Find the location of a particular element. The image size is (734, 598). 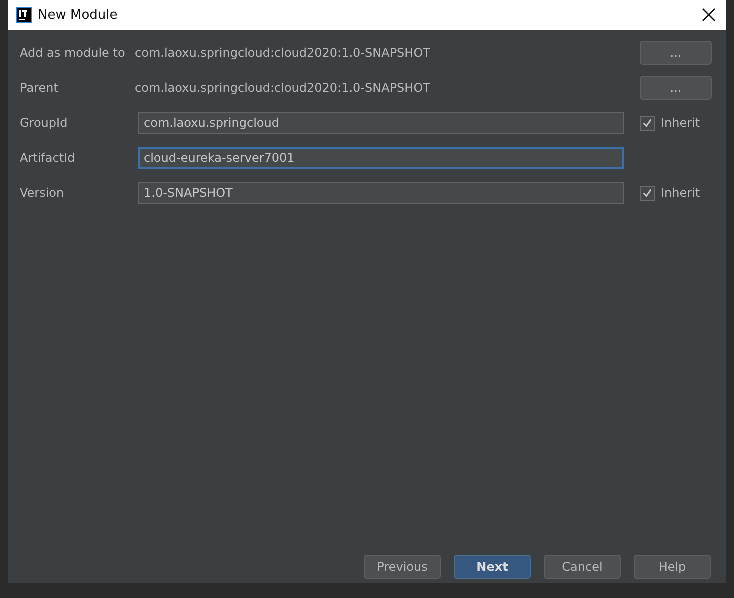

window-title: New Module is located at coordinates (78, 15).